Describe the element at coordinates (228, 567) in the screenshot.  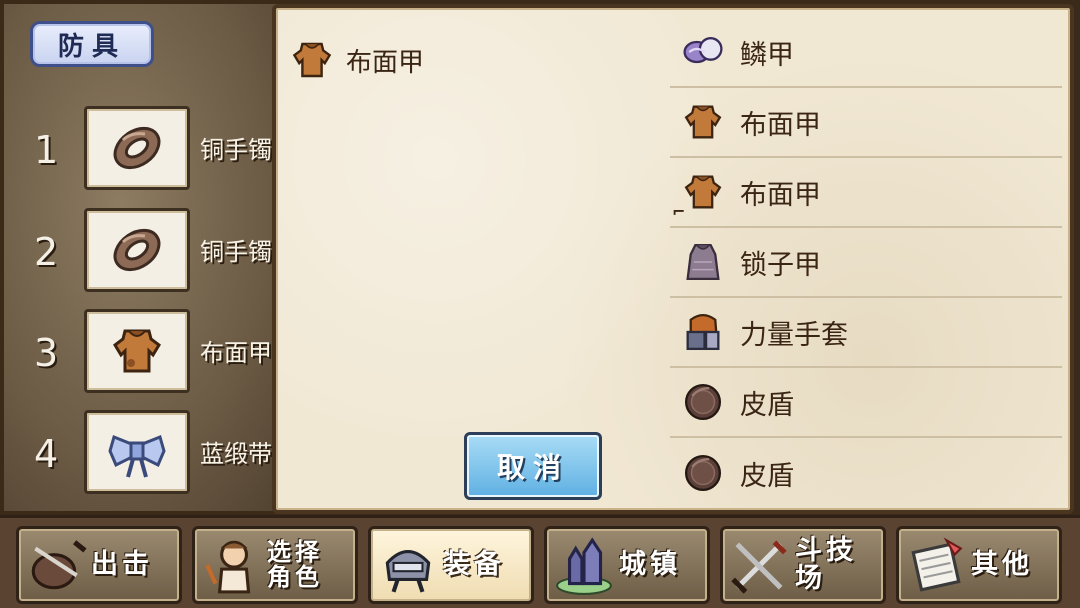
I see `character-icon` at that location.